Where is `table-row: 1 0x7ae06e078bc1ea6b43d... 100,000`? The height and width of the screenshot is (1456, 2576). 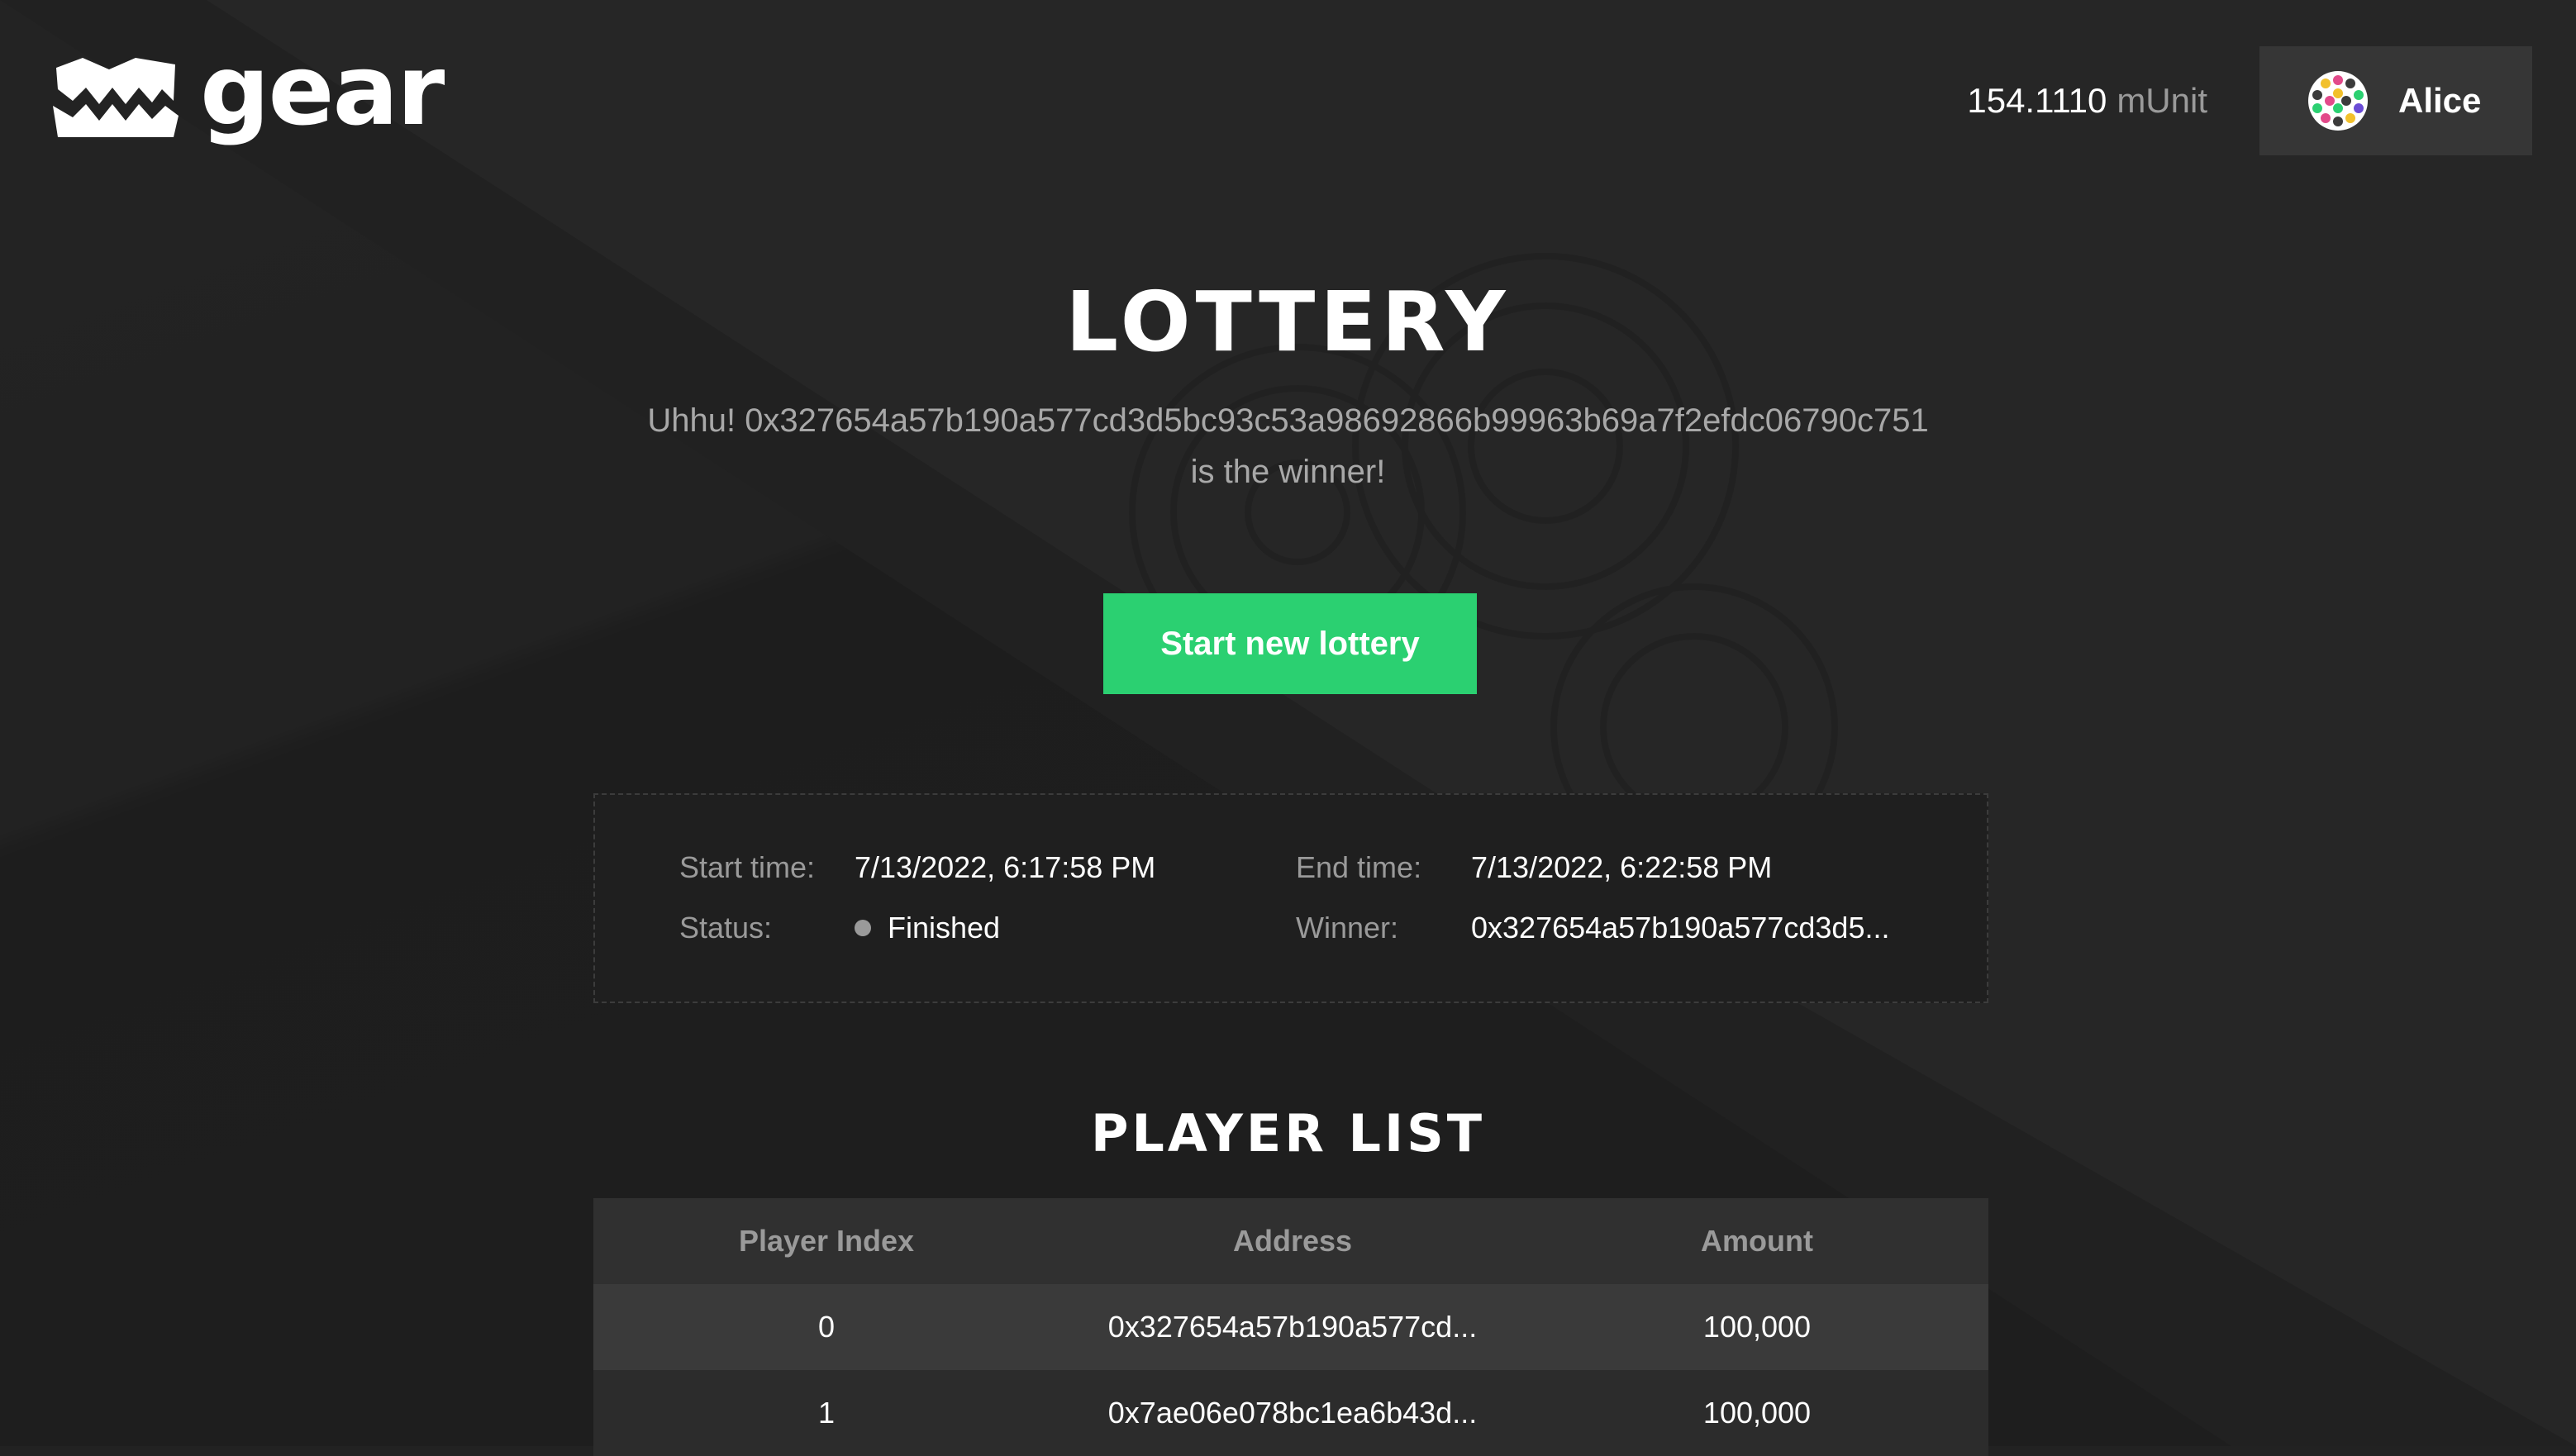 table-row: 1 0x7ae06e078bc1ea6b43d... 100,000 is located at coordinates (1290, 1413).